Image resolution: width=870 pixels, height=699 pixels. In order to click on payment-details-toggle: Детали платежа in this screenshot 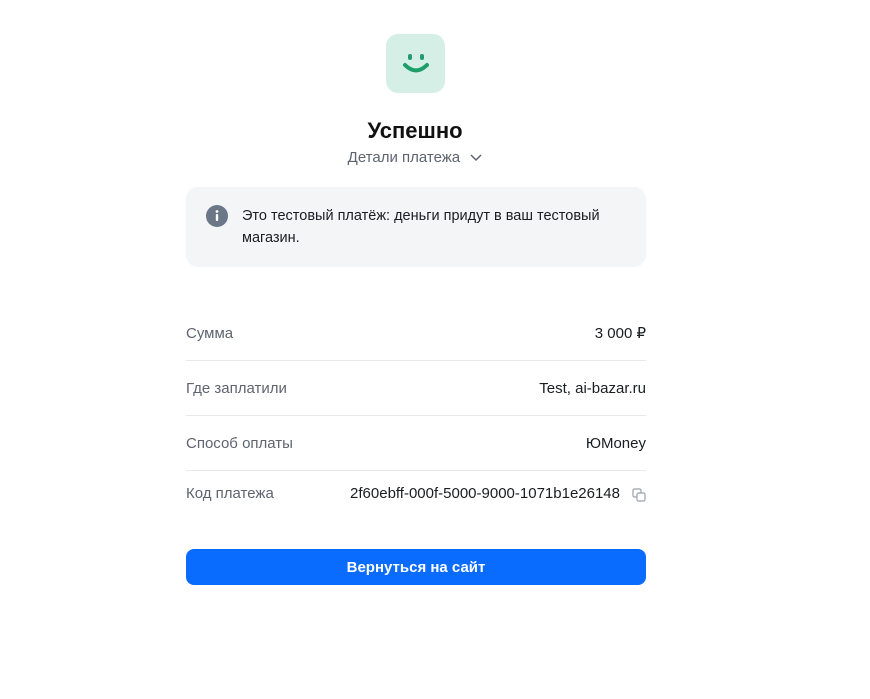, I will do `click(415, 157)`.